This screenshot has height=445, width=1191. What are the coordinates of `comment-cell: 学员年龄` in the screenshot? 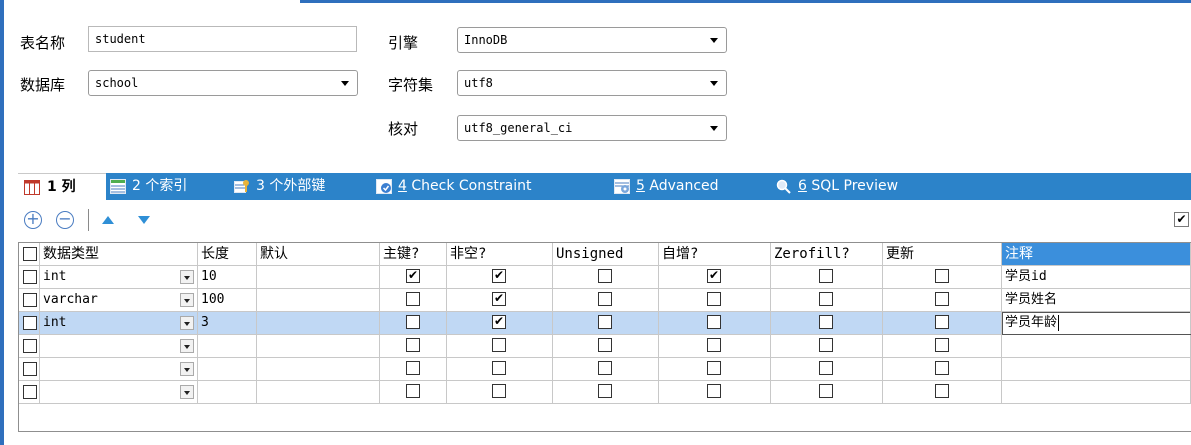 It's located at (1096, 323).